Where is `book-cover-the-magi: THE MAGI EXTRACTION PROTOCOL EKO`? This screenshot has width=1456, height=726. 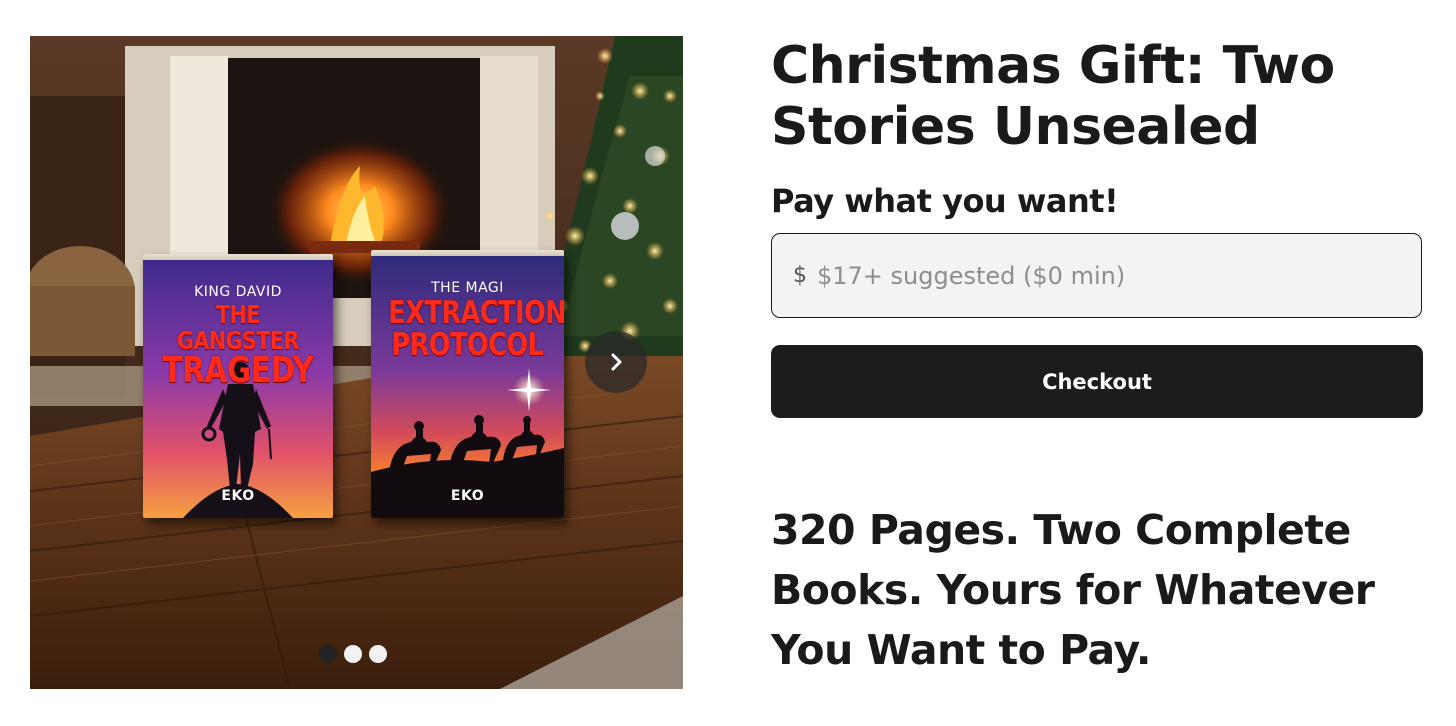
book-cover-the-magi: THE MAGI EXTRACTION PROTOCOL EKO is located at coordinates (467, 384).